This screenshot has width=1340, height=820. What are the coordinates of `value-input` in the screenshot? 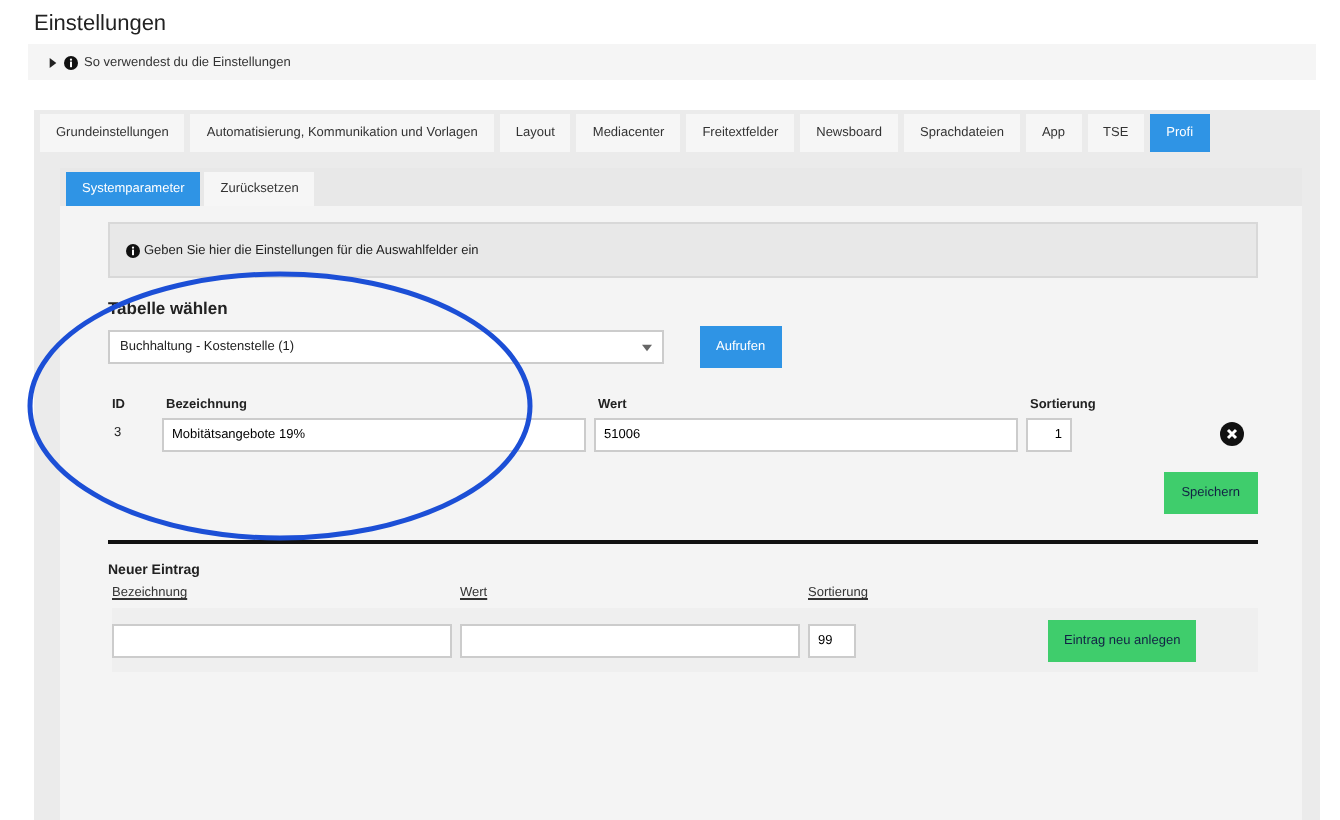 It's located at (630, 640).